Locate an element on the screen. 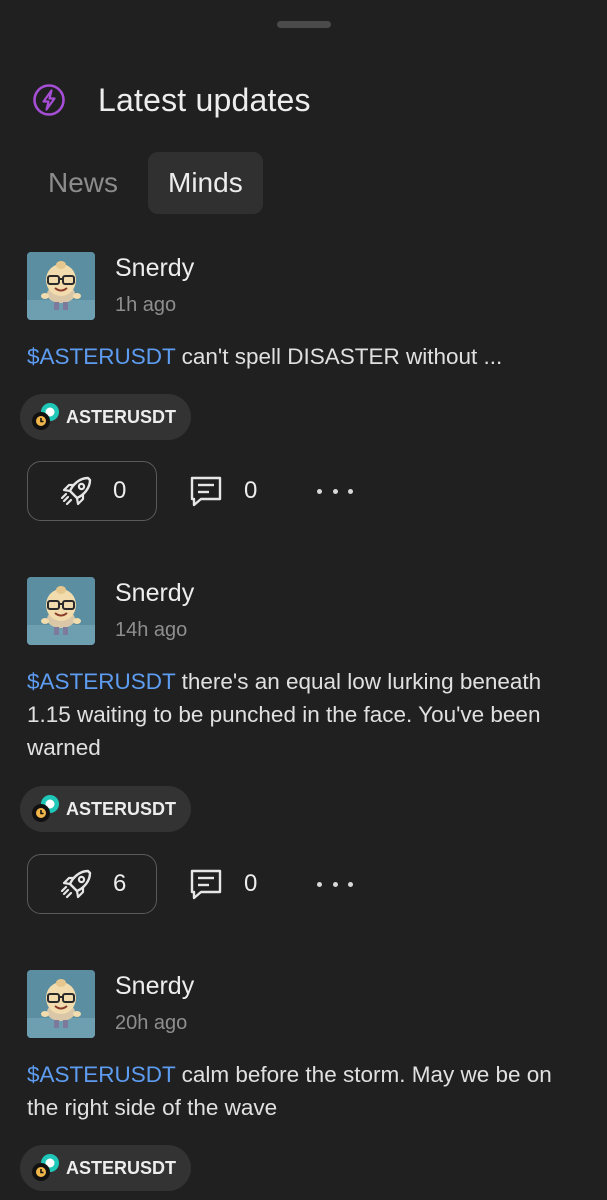 The width and height of the screenshot is (607, 1200). post-timestamp: 20h ago is located at coordinates (151, 1023).